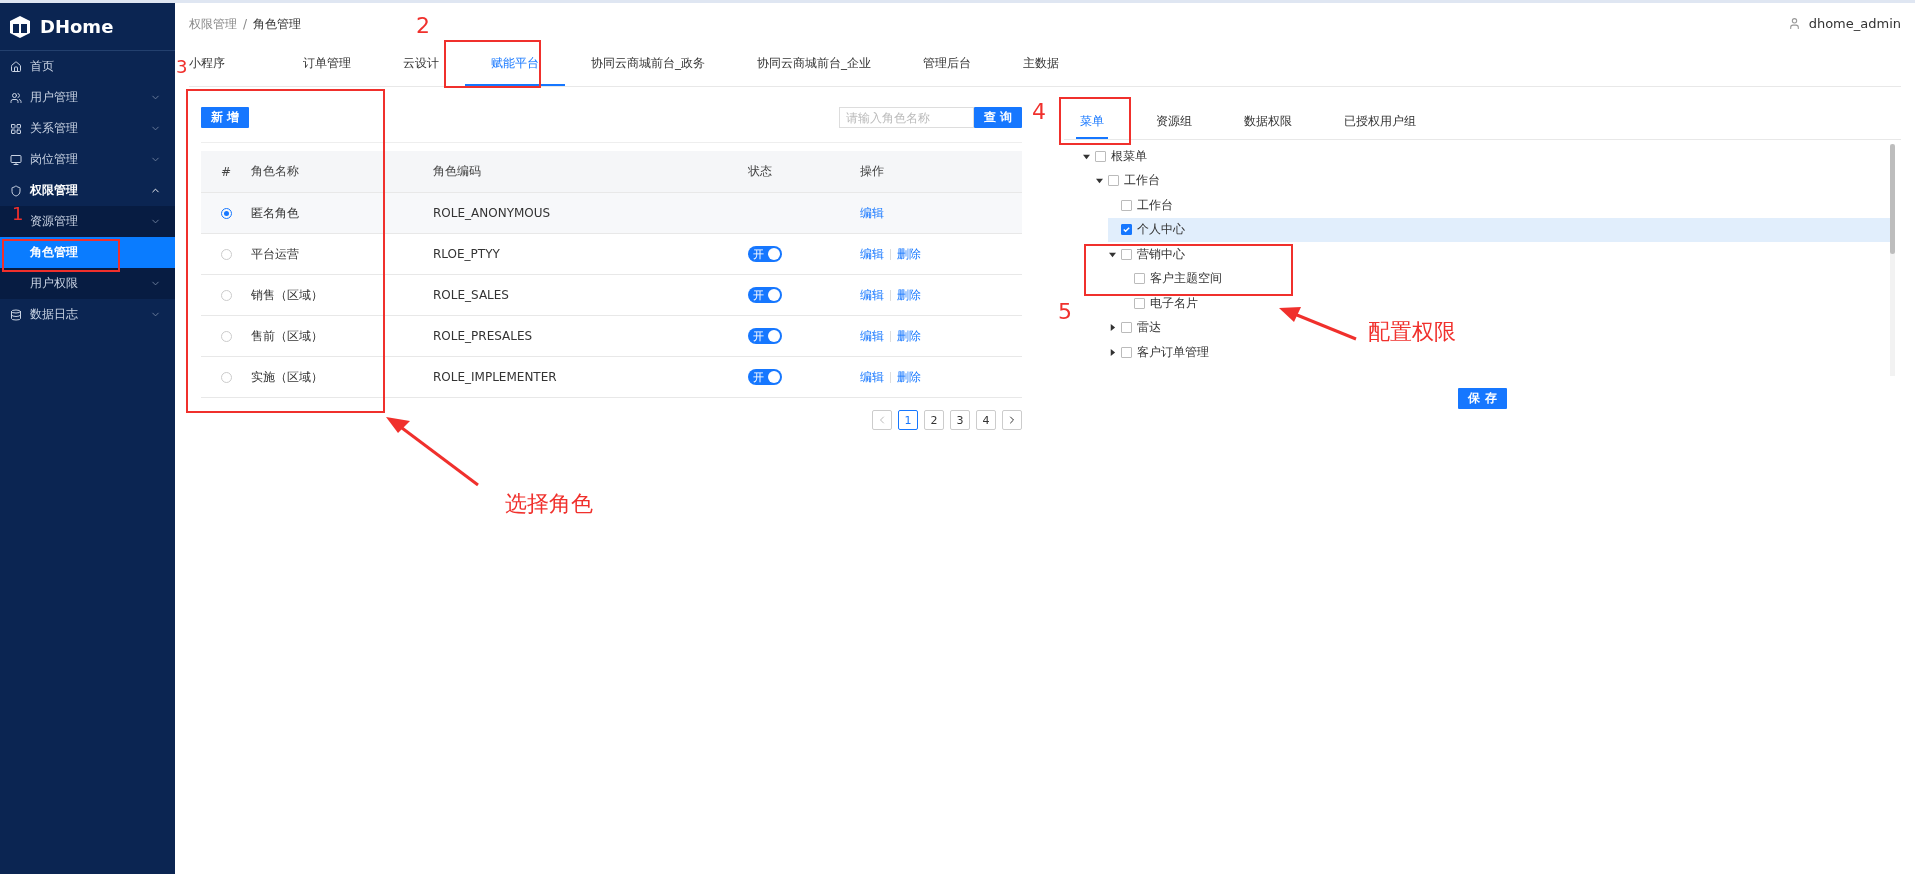  I want to click on tab: 主数据, so click(1041, 64).